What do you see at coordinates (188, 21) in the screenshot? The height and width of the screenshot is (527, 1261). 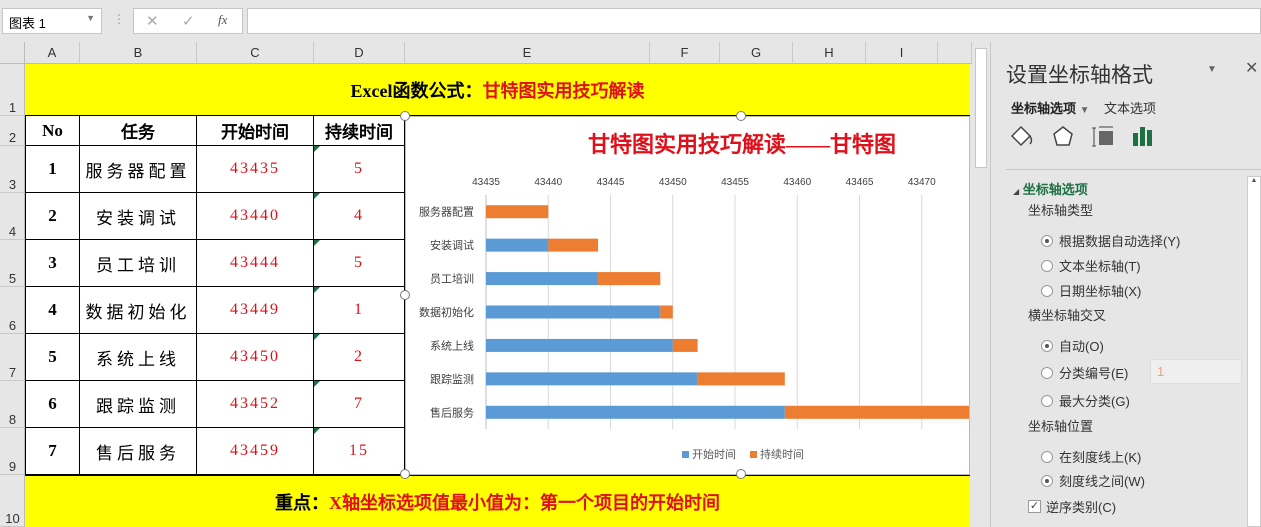 I see `enter-icon: ✓` at bounding box center [188, 21].